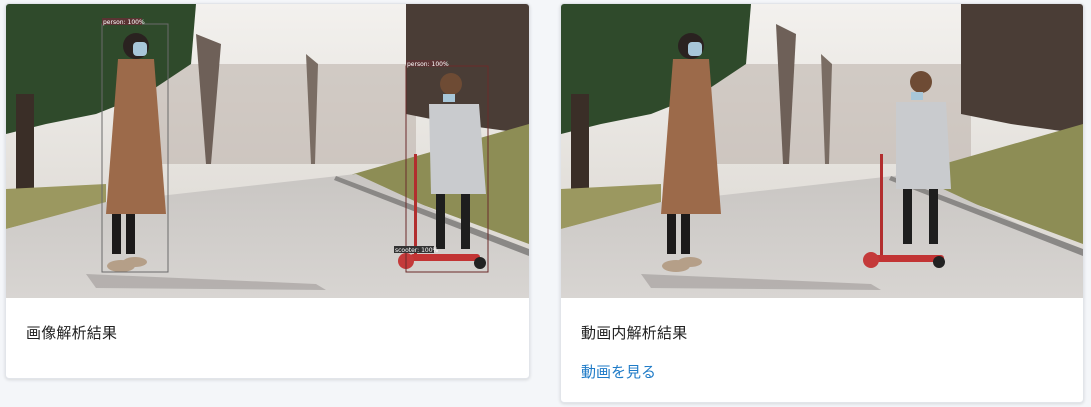 This screenshot has width=1091, height=407. I want to click on video-analysis-title: 動画内解析結果, so click(634, 333).